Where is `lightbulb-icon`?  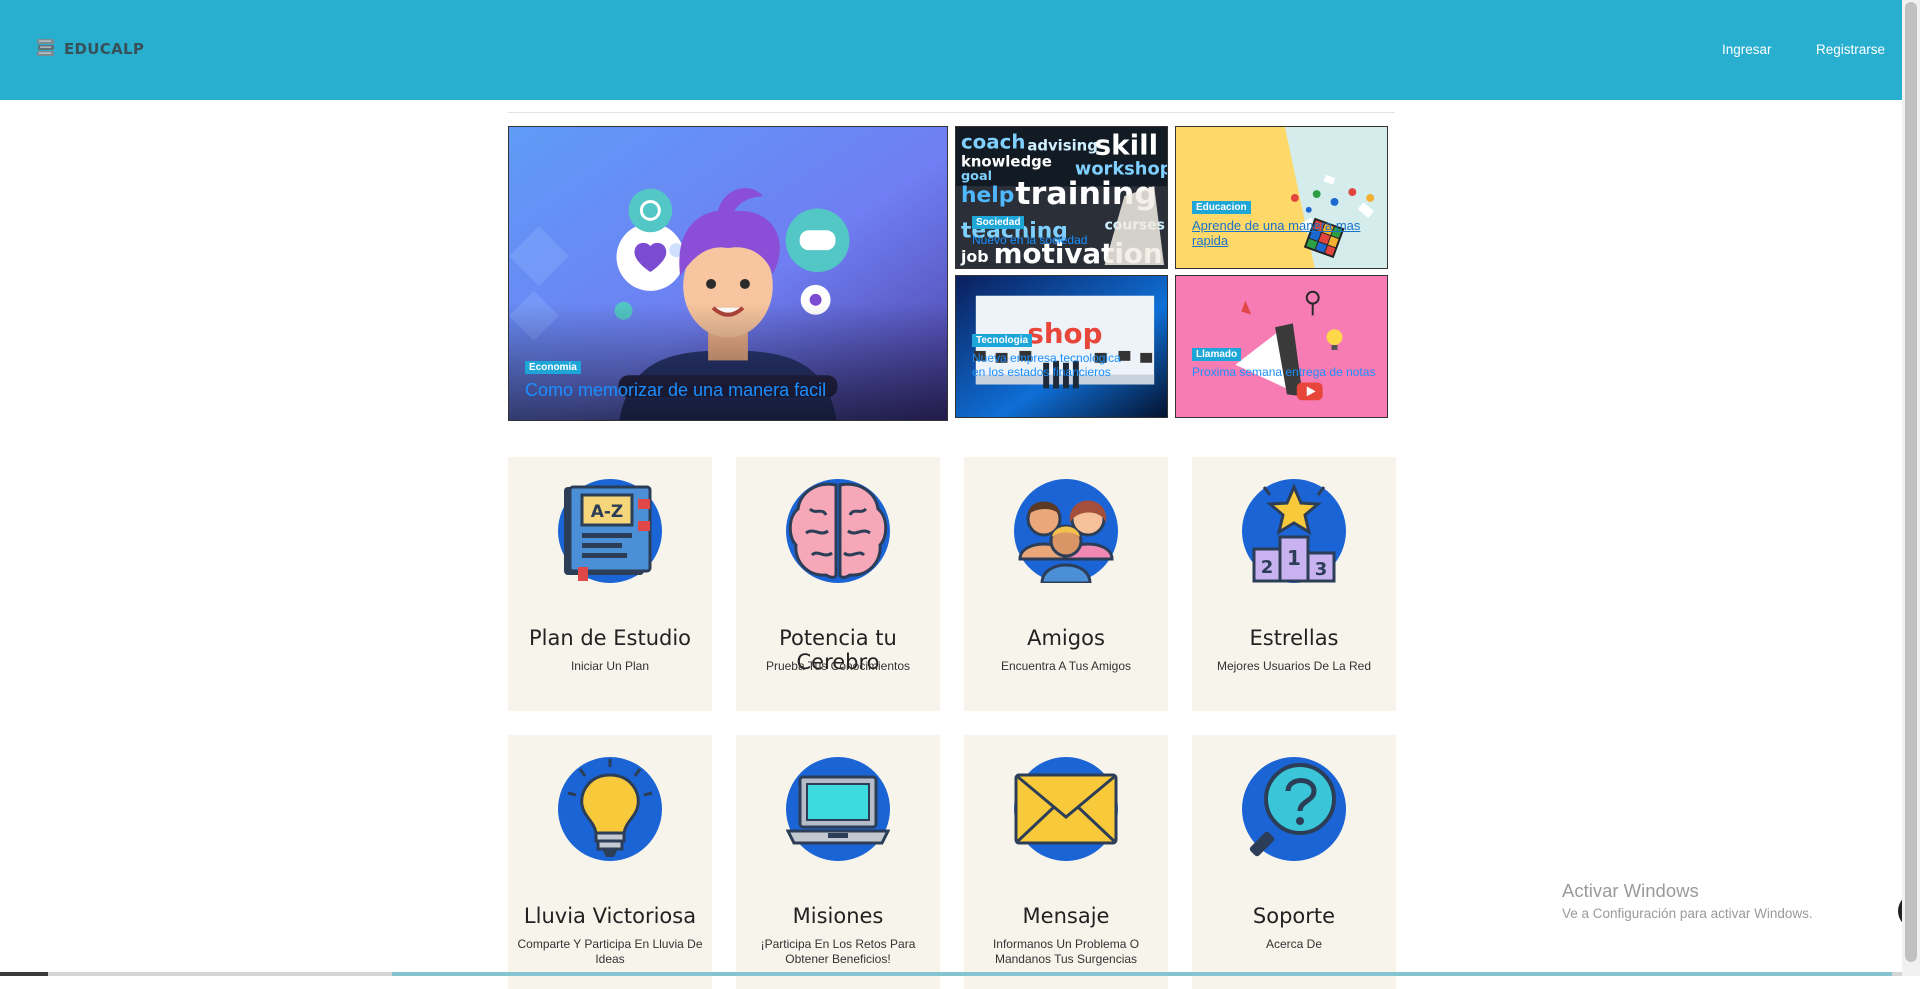 lightbulb-icon is located at coordinates (610, 809).